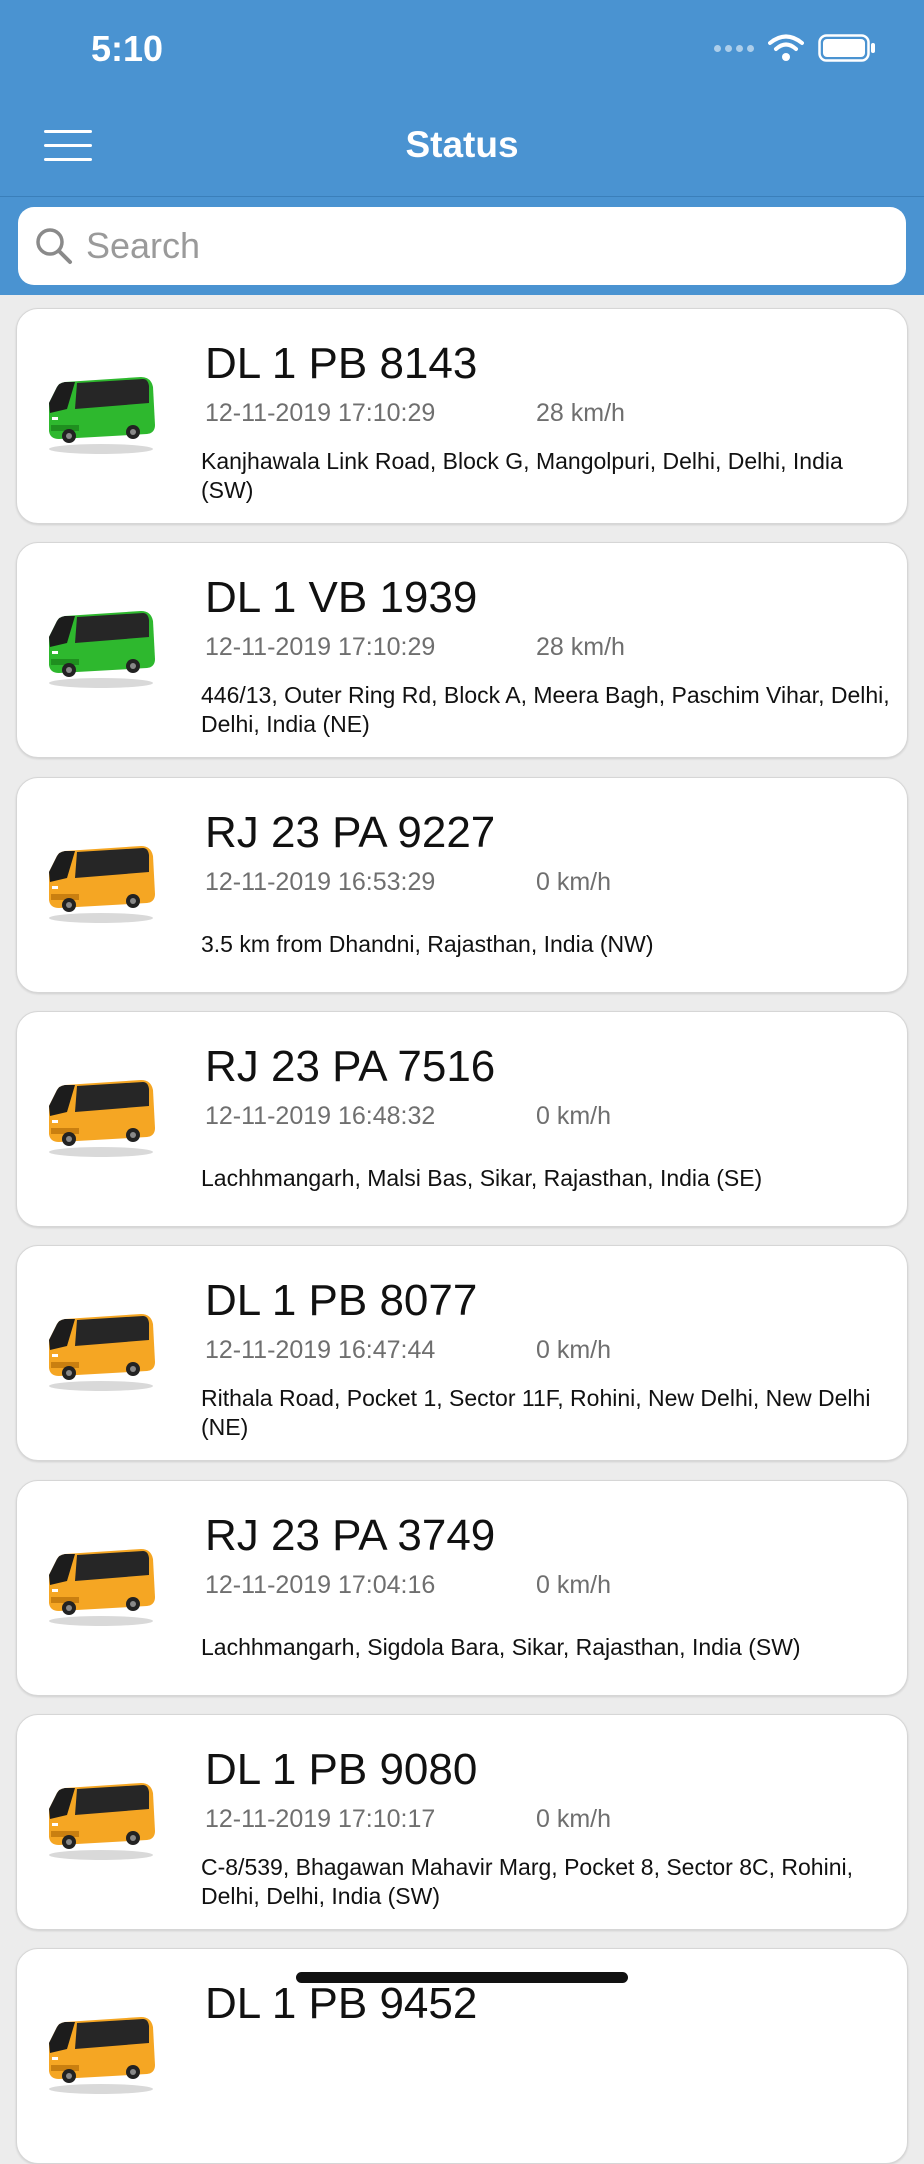 The height and width of the screenshot is (2164, 924). What do you see at coordinates (786, 47) in the screenshot?
I see `wifi-icon` at bounding box center [786, 47].